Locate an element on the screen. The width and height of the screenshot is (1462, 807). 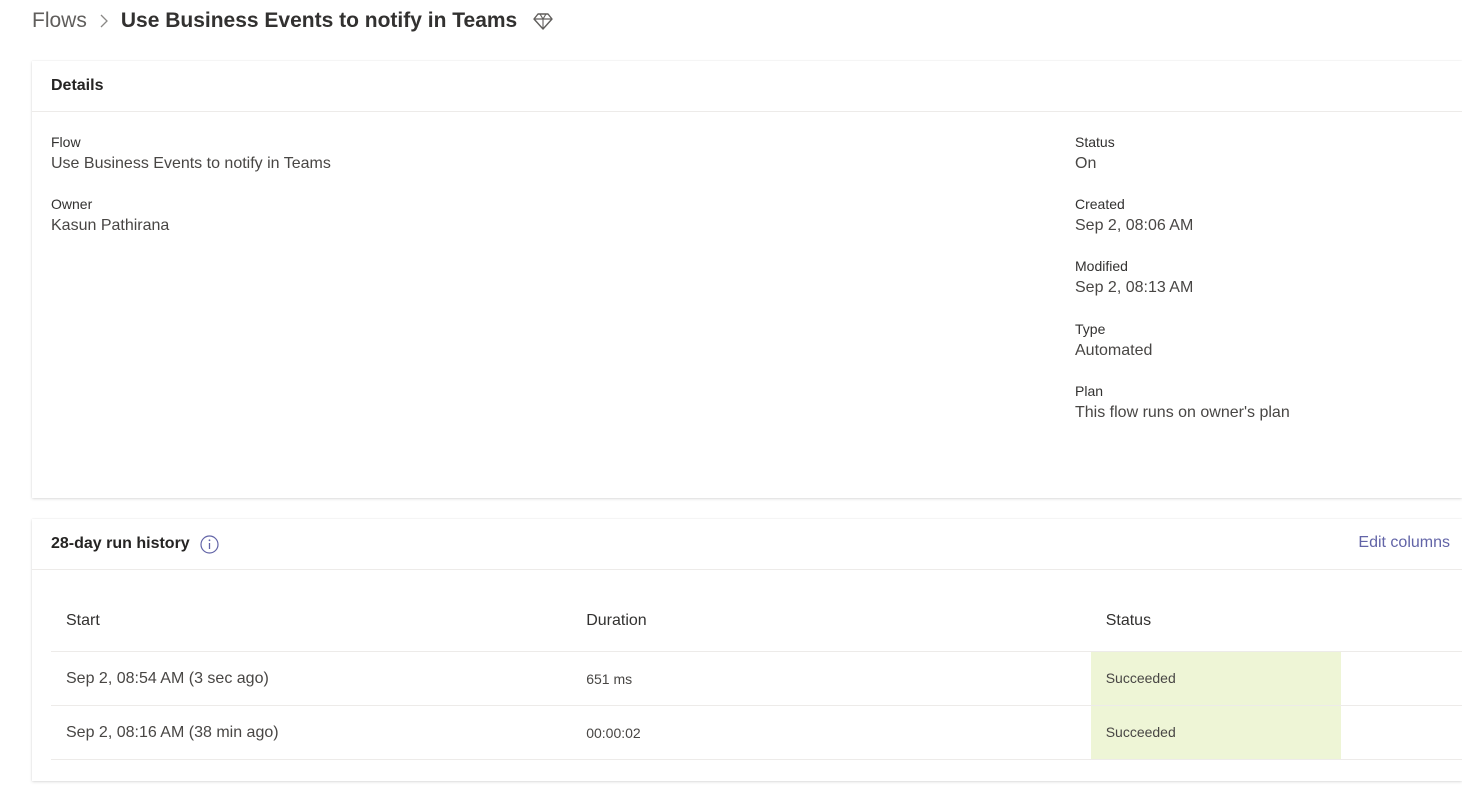
status-field: Status On is located at coordinates (1095, 154).